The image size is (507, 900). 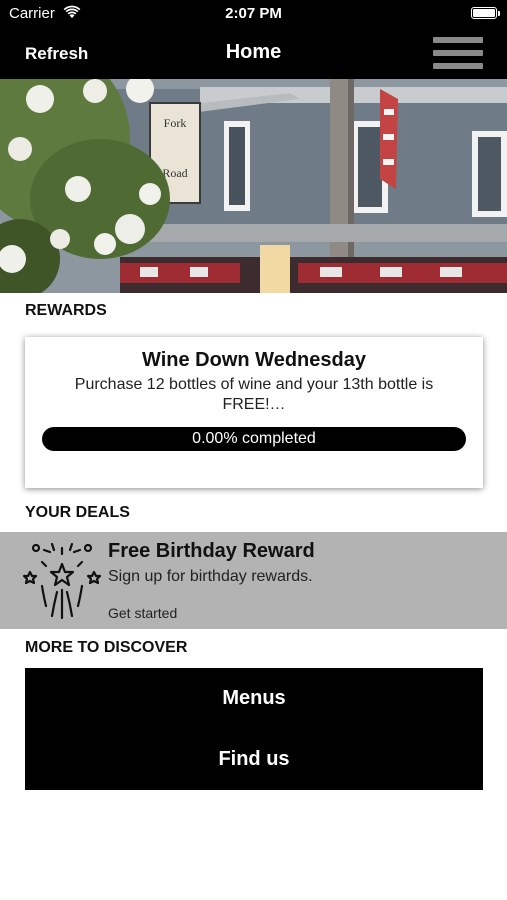 What do you see at coordinates (485, 13) in the screenshot?
I see `battery-icon` at bounding box center [485, 13].